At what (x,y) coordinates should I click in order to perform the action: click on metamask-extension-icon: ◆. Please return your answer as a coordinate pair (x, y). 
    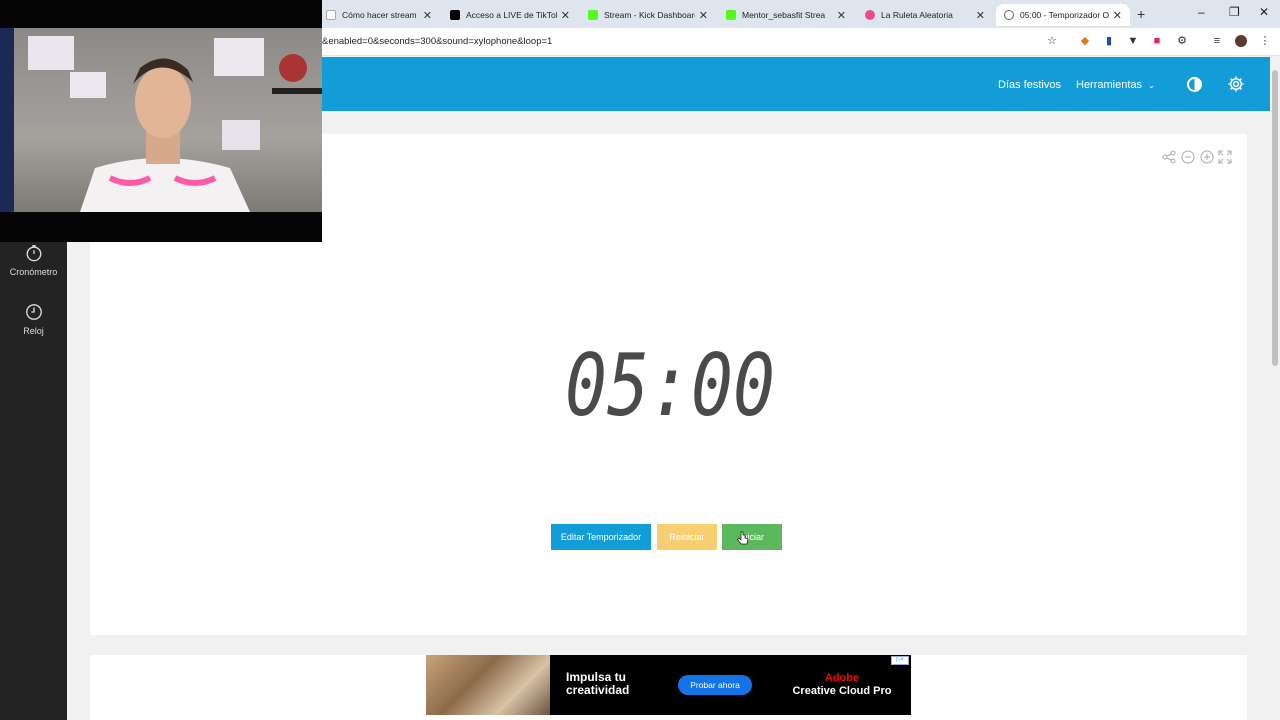
    Looking at the image, I should click on (1085, 41).